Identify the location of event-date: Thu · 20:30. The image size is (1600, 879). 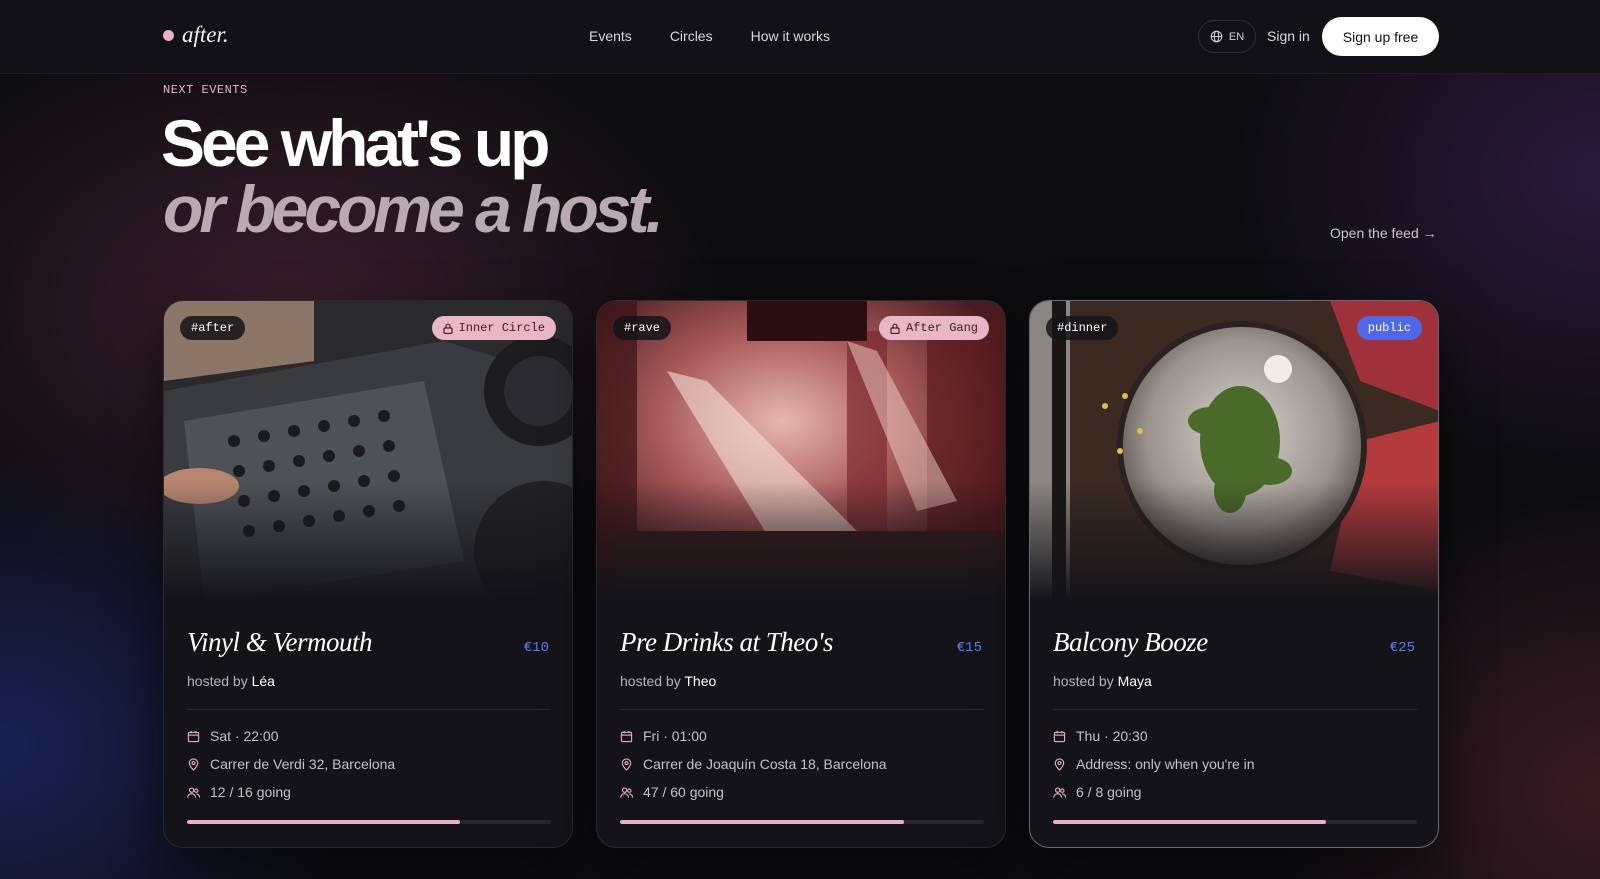
(1112, 736).